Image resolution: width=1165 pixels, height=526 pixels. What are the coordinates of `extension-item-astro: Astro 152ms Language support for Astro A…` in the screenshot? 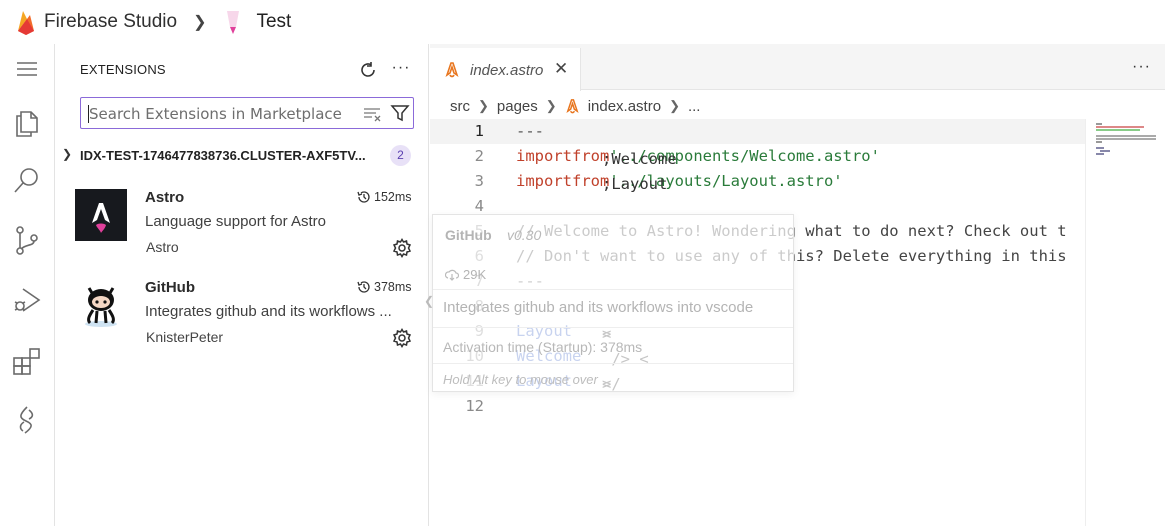 It's located at (242, 223).